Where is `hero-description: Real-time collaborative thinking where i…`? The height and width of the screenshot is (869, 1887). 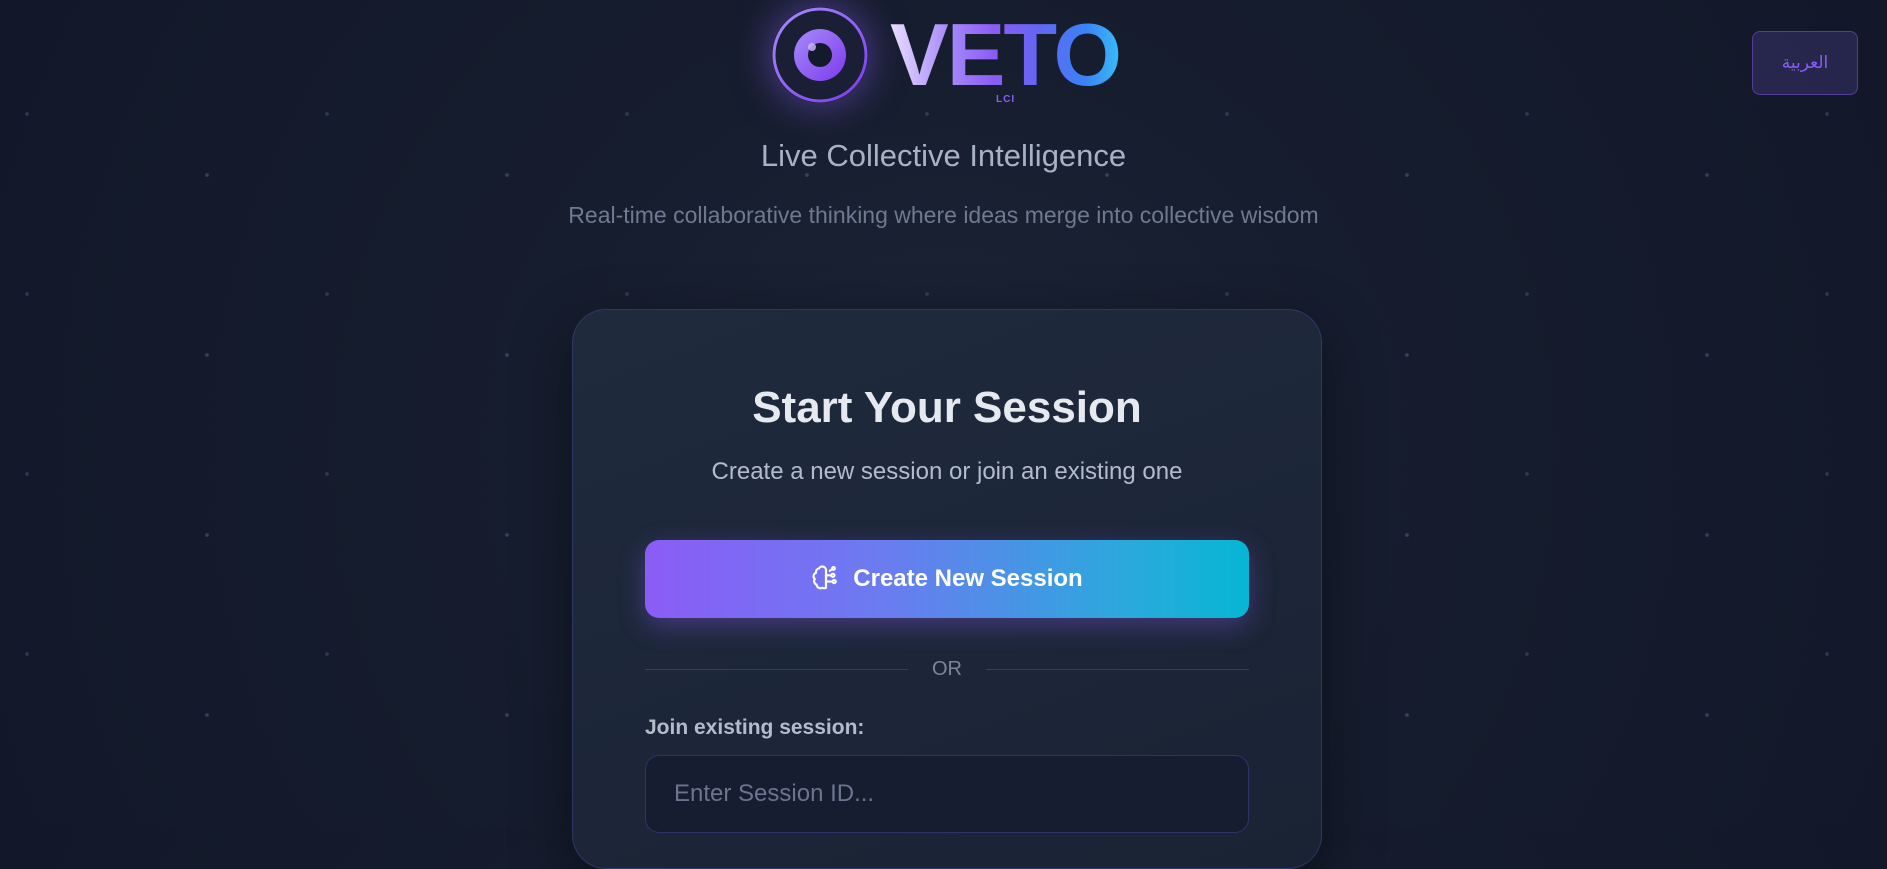
hero-description: Real-time collaborative thinking where i… is located at coordinates (943, 215).